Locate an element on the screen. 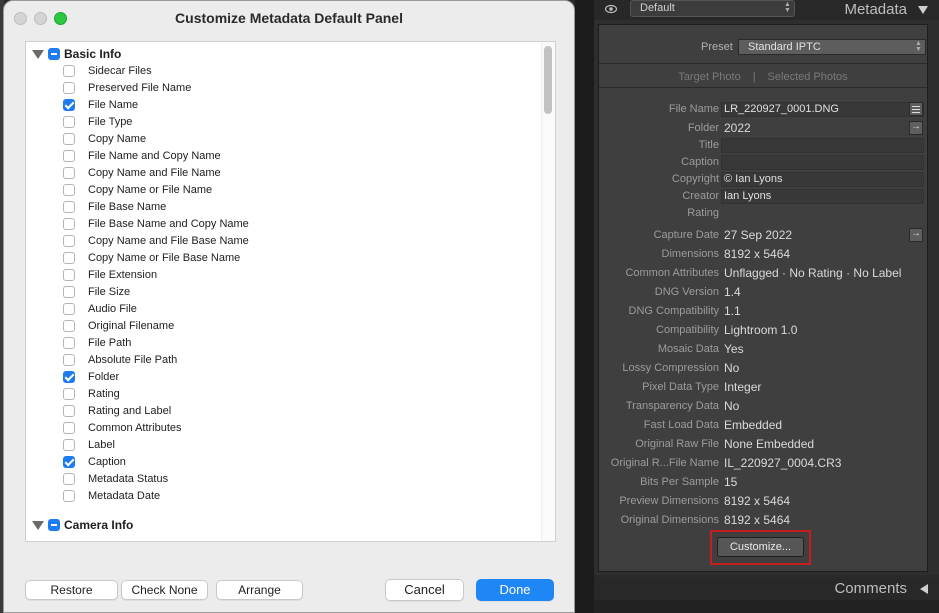 The image size is (939, 613). metadata-label: DNG Version is located at coordinates (686, 292).